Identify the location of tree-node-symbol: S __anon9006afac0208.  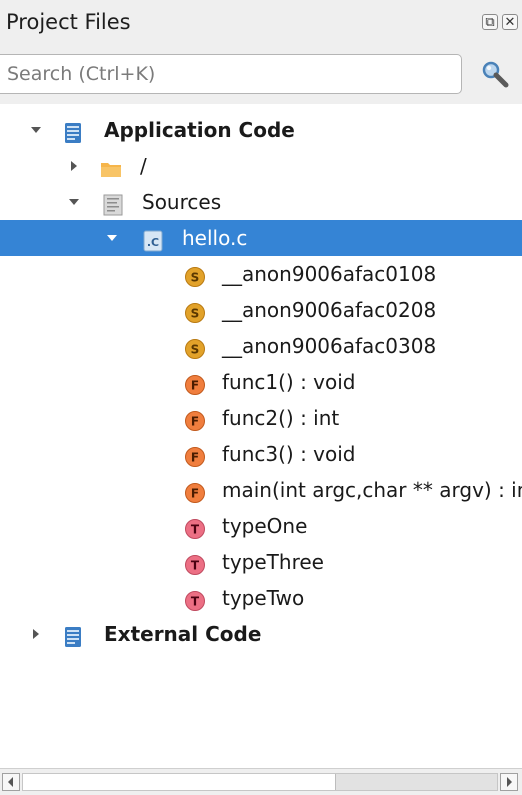
(261, 310).